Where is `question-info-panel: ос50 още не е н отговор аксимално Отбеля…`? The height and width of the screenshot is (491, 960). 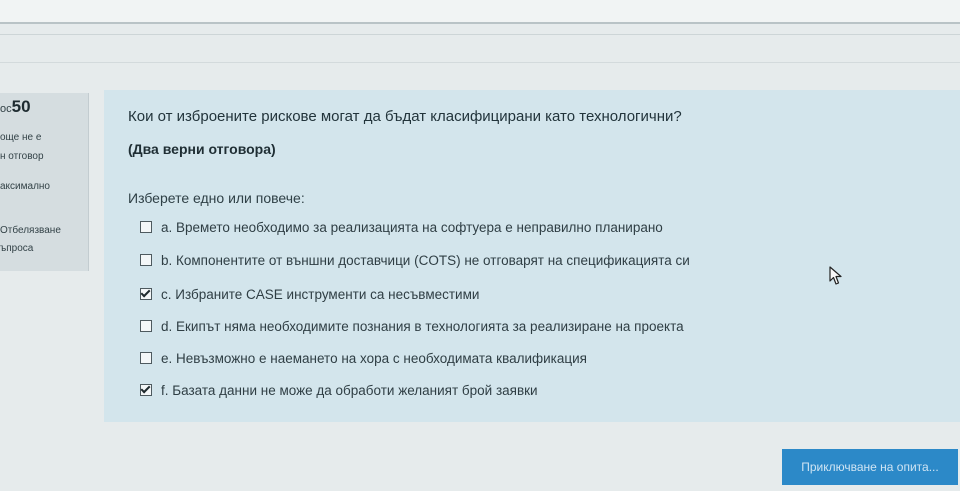
question-info-panel: ос50 още не е н отговор аксимално Отбеля… is located at coordinates (44, 182).